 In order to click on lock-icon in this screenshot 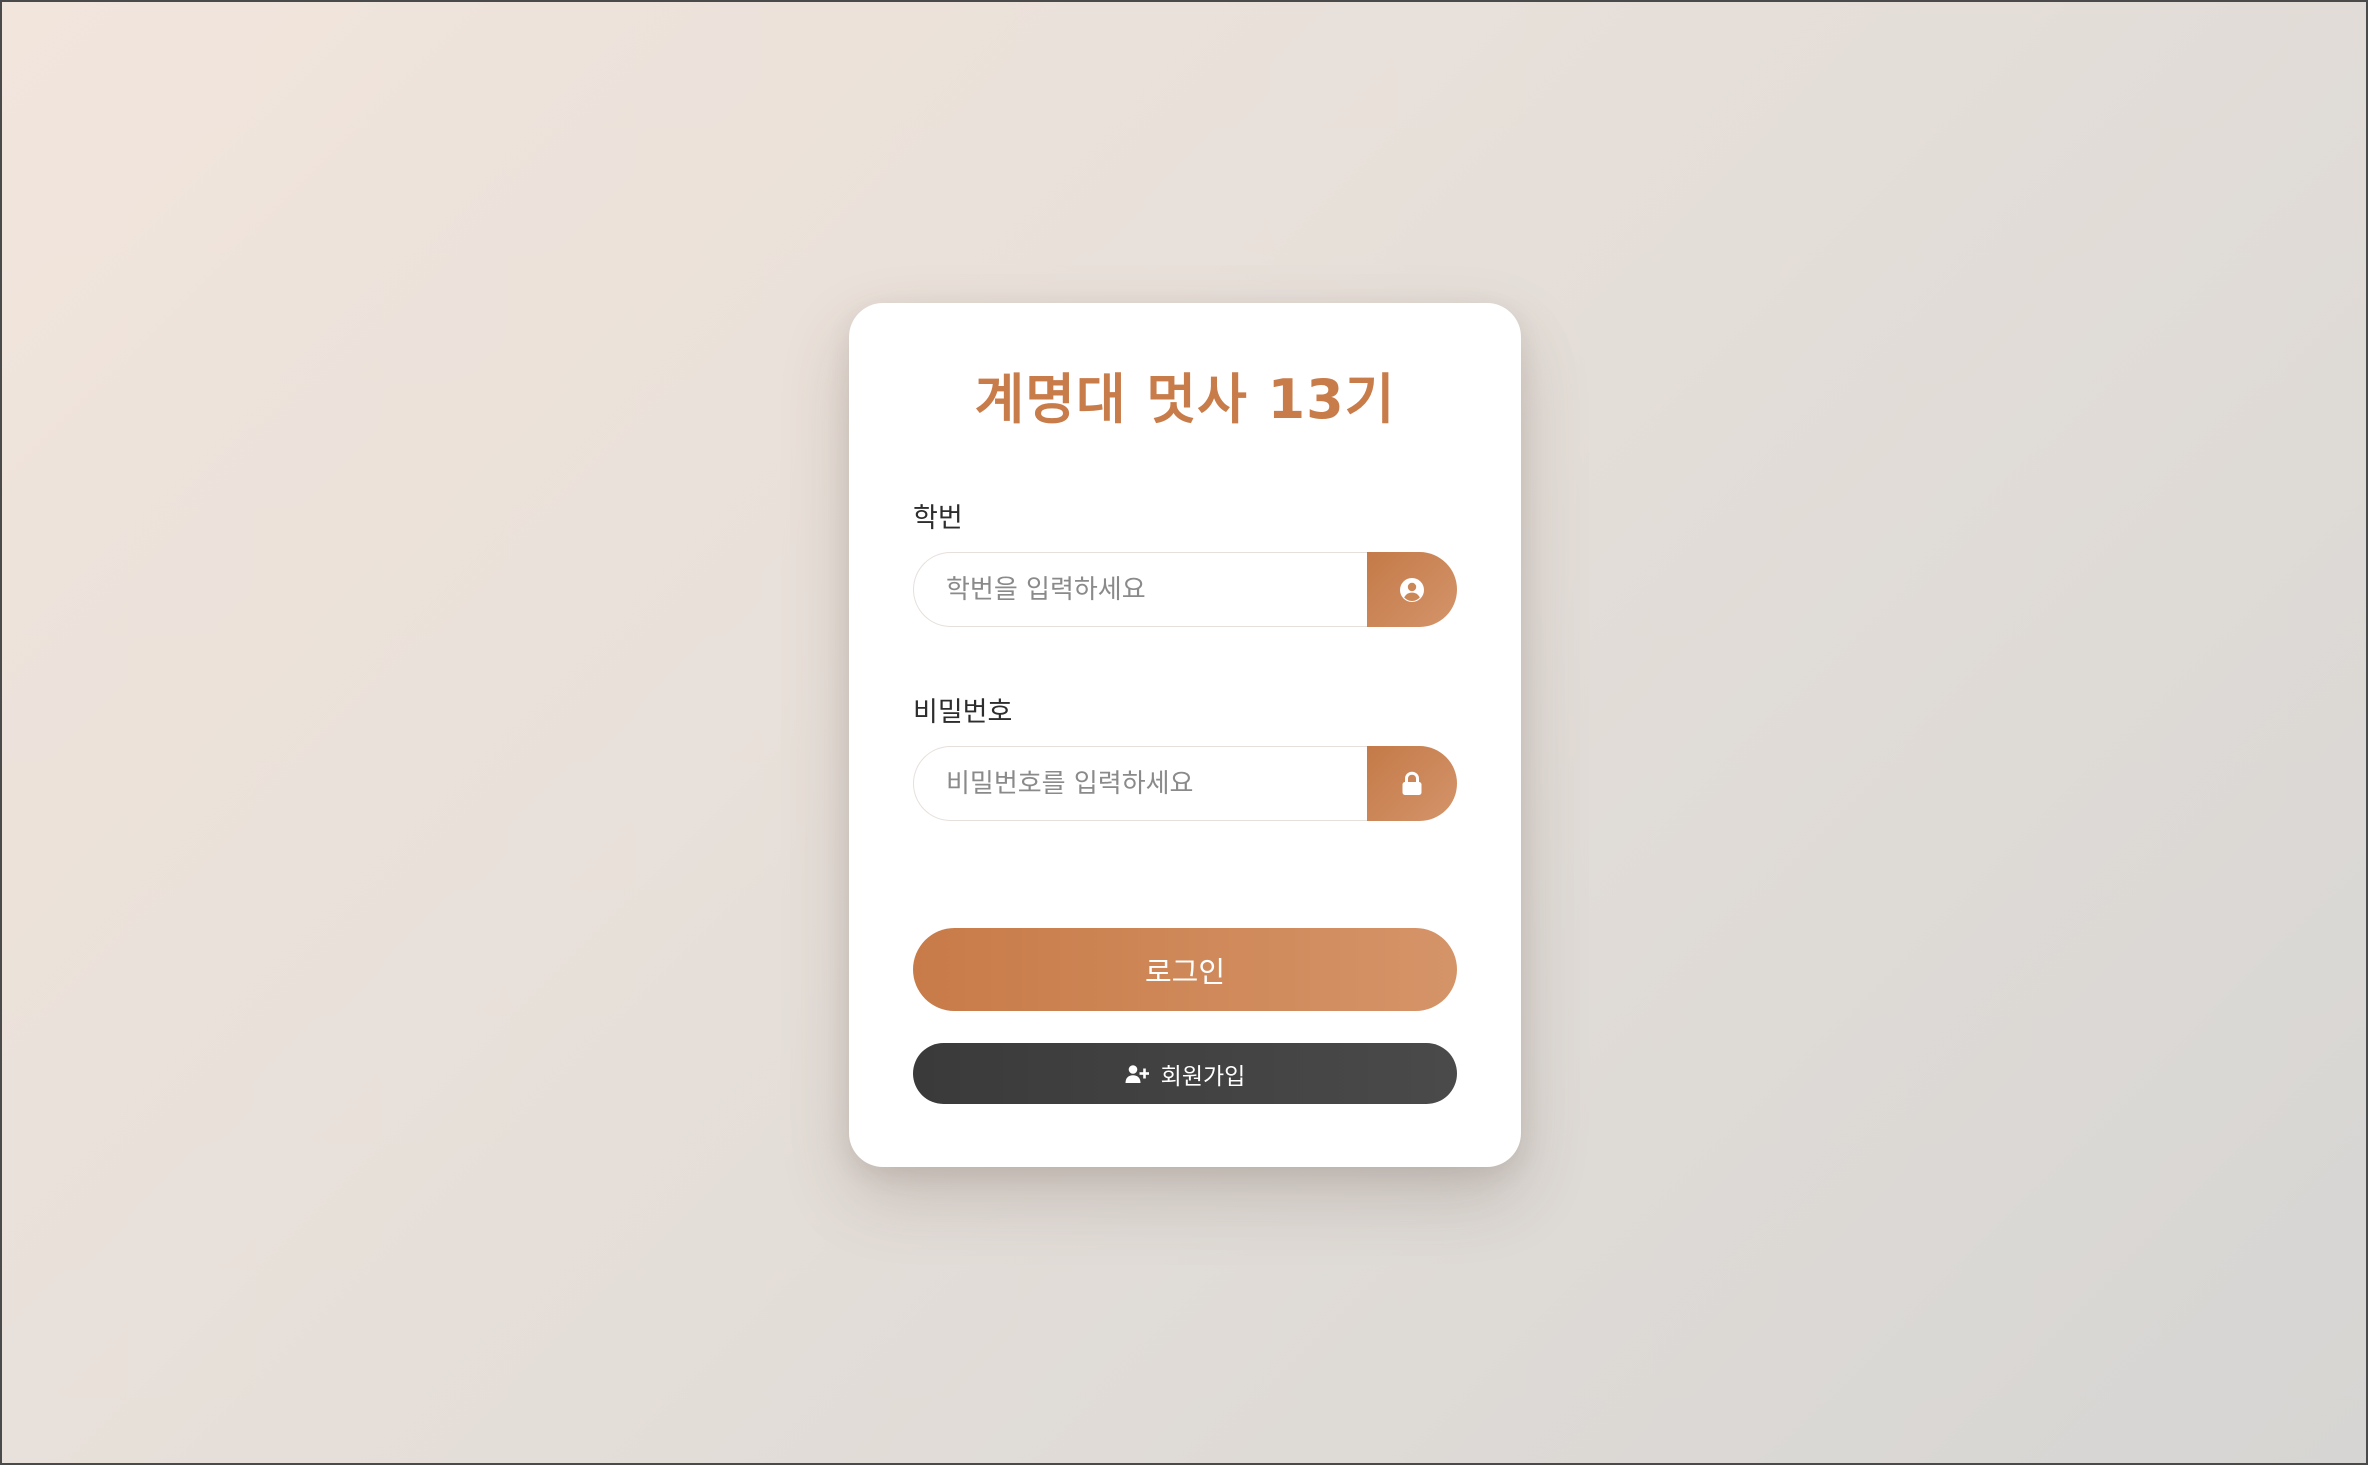, I will do `click(1412, 783)`.